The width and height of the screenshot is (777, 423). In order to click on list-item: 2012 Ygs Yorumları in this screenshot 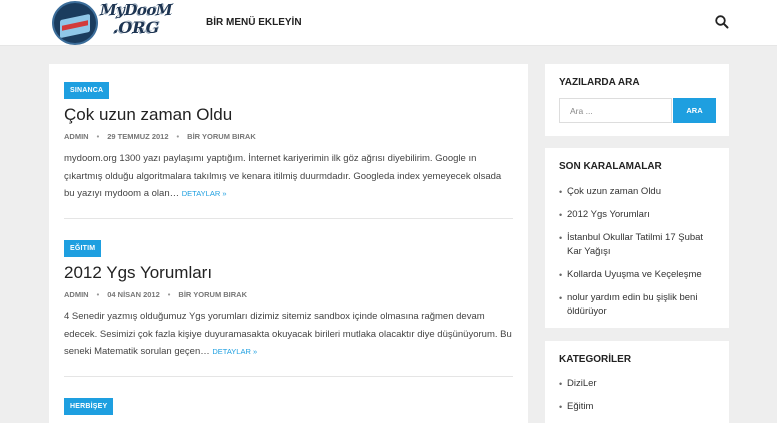, I will do `click(639, 215)`.